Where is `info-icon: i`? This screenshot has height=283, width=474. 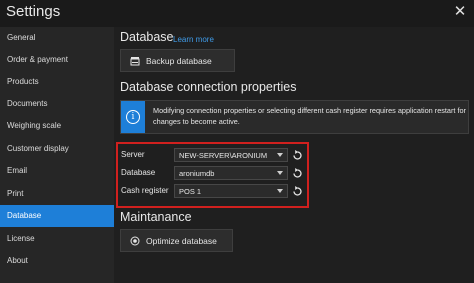
info-icon: i is located at coordinates (133, 117).